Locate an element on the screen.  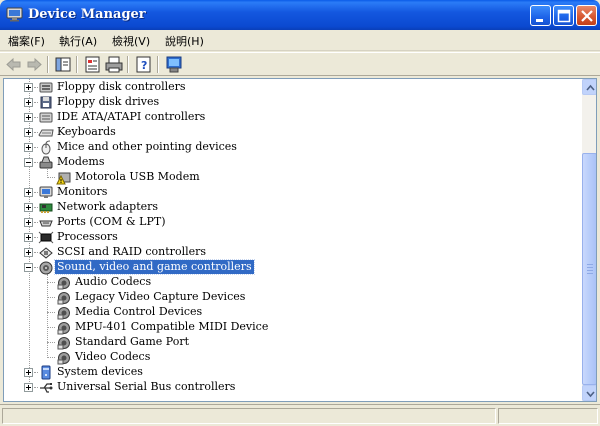
vertical-scrollbar is located at coordinates (589, 240).